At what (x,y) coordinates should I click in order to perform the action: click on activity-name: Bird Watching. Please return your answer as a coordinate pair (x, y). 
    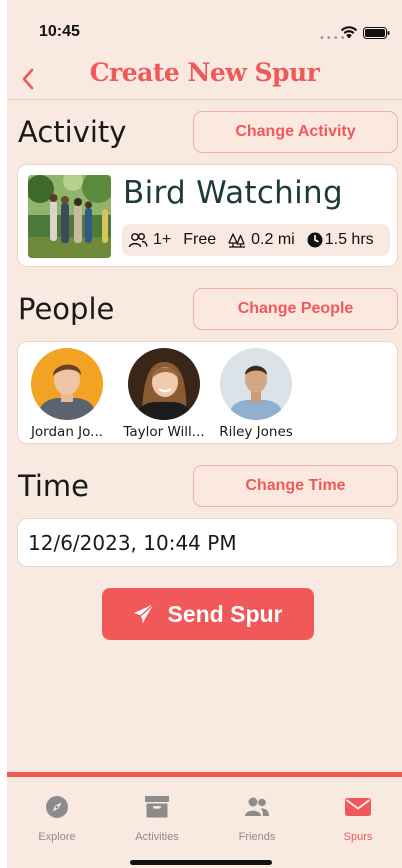
    Looking at the image, I should click on (233, 193).